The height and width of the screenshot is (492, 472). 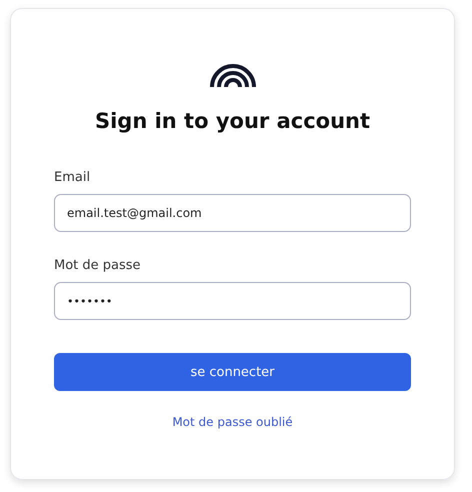 I want to click on password-field: •••••••, so click(x=232, y=301).